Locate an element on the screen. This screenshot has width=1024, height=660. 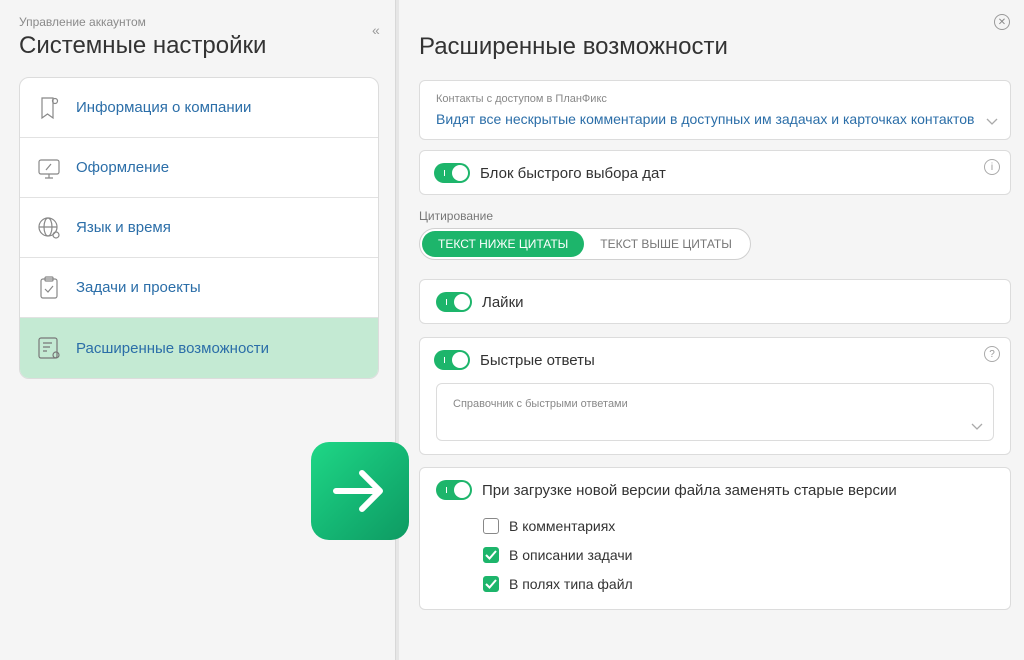
citation-option-above: ТЕКСТ ВЫШЕ ЦИТАТЫ is located at coordinates (666, 244).